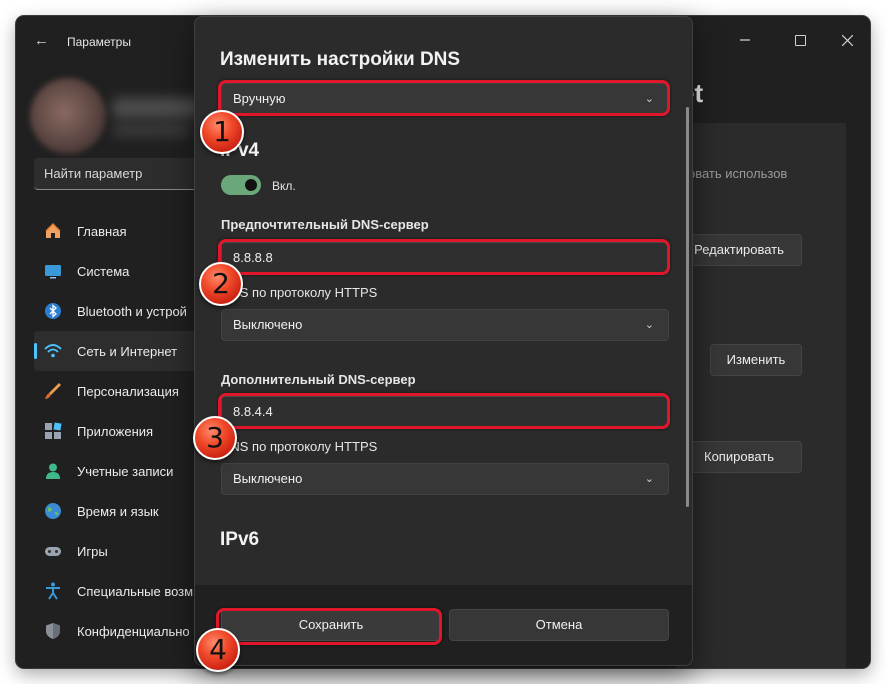 The image size is (887, 684). What do you see at coordinates (329, 626) in the screenshot?
I see `highlight-save-button` at bounding box center [329, 626].